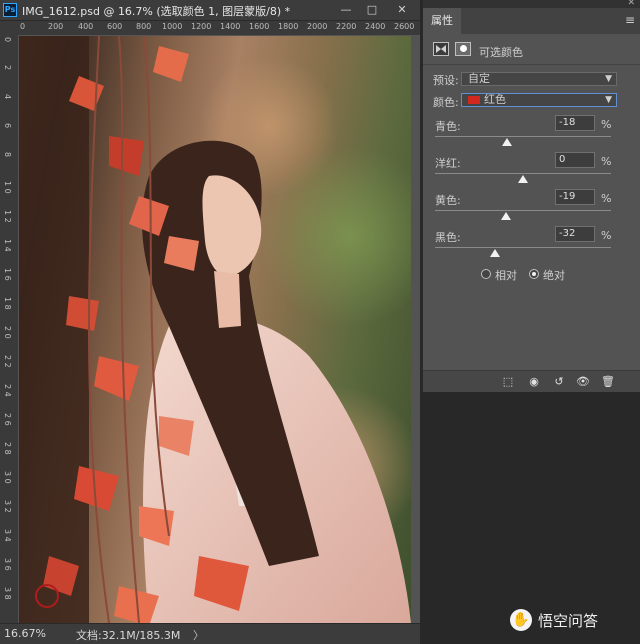 This screenshot has height=644, width=640. I want to click on panel-close-button: ✕, so click(631, 4).